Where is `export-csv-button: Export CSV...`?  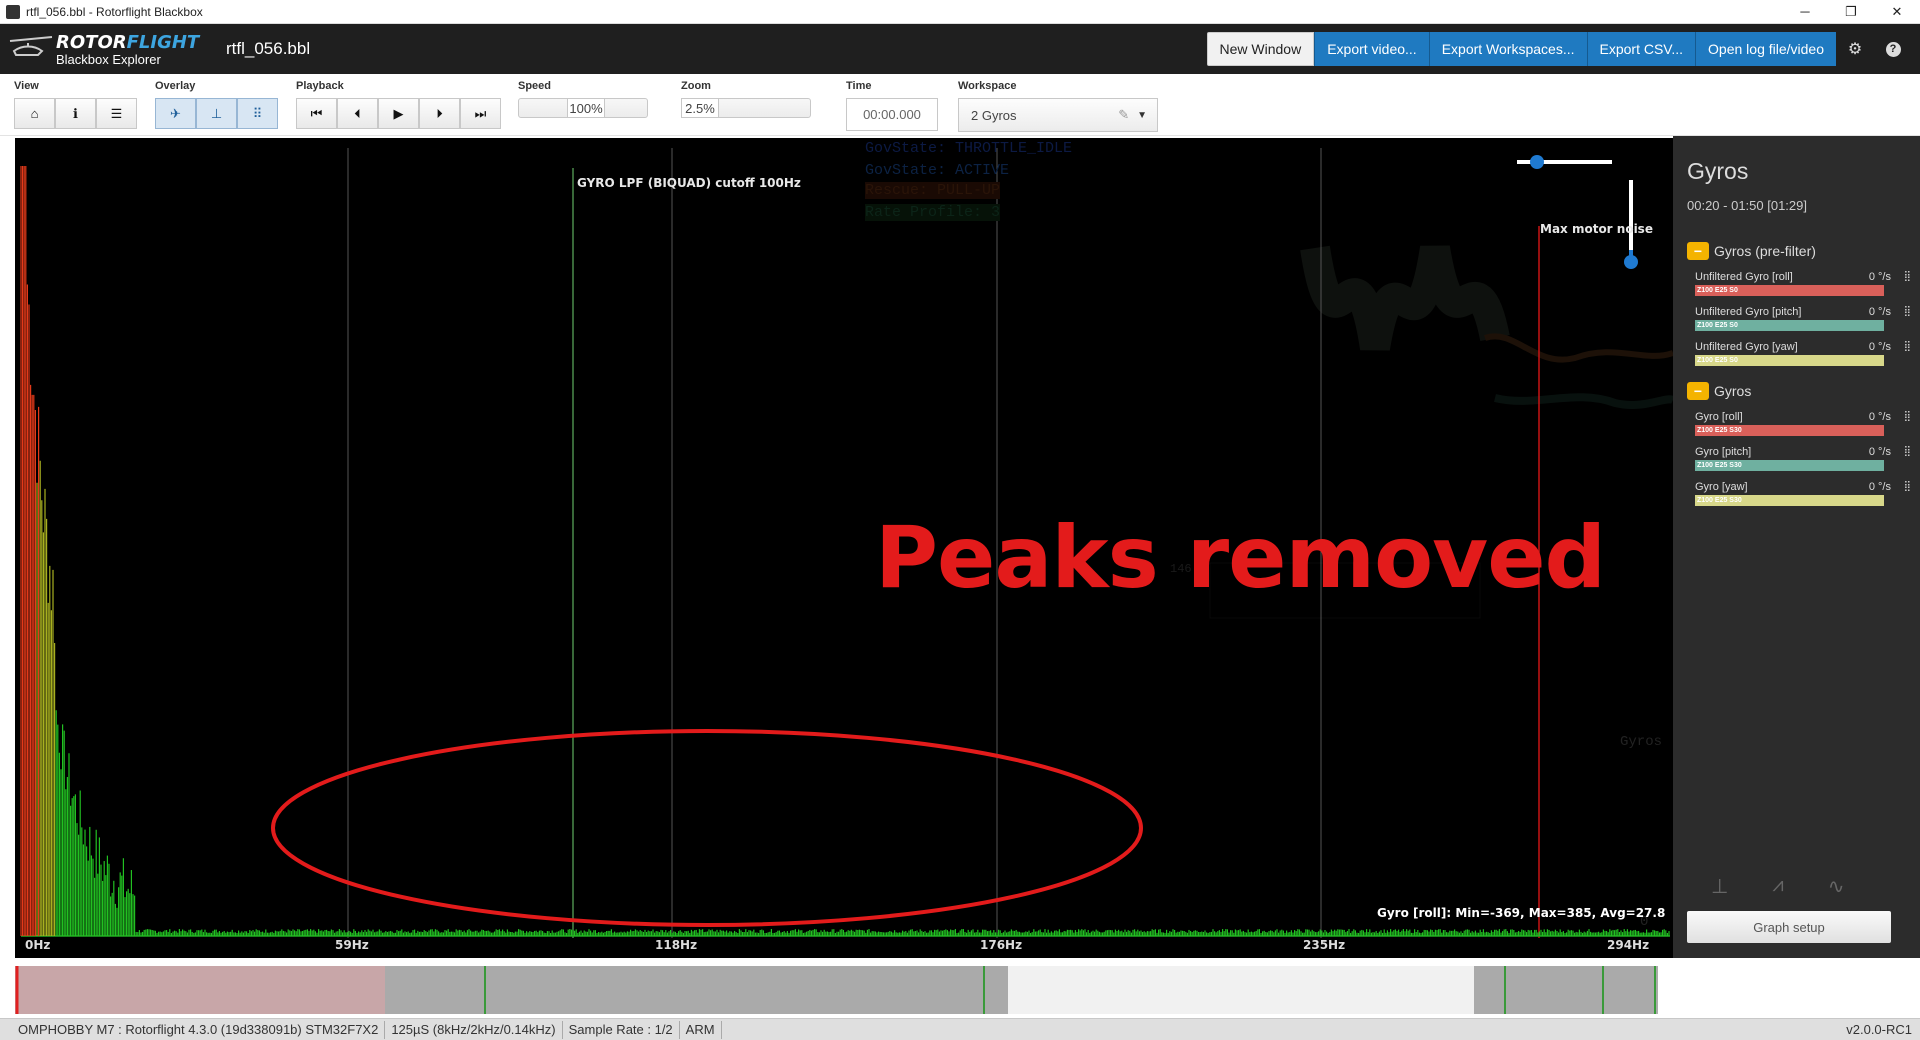
export-csv-button: Export CSV... is located at coordinates (1641, 49).